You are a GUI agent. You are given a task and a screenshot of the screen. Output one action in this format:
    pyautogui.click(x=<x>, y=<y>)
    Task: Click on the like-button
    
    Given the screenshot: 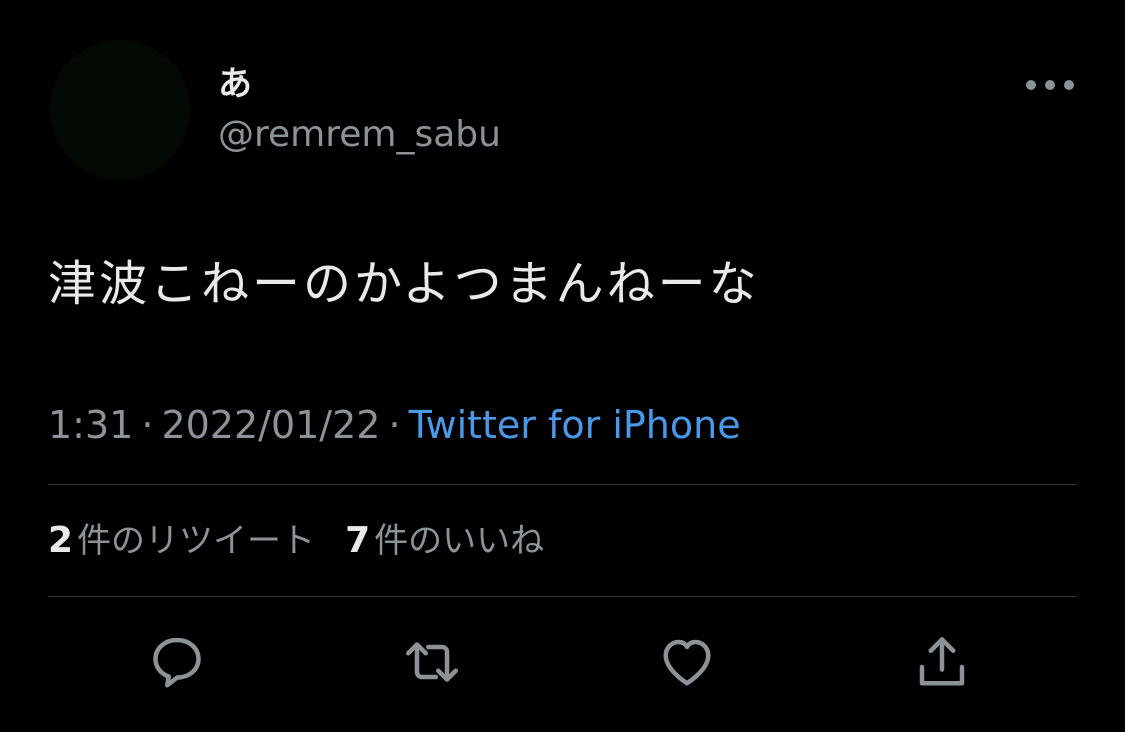 What is the action you would take?
    pyautogui.click(x=687, y=662)
    